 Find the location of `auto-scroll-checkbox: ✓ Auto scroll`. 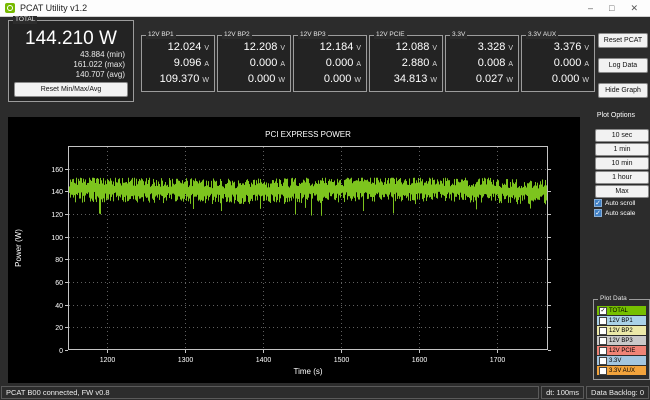

auto-scroll-checkbox: ✓ Auto scroll is located at coordinates (614, 203).